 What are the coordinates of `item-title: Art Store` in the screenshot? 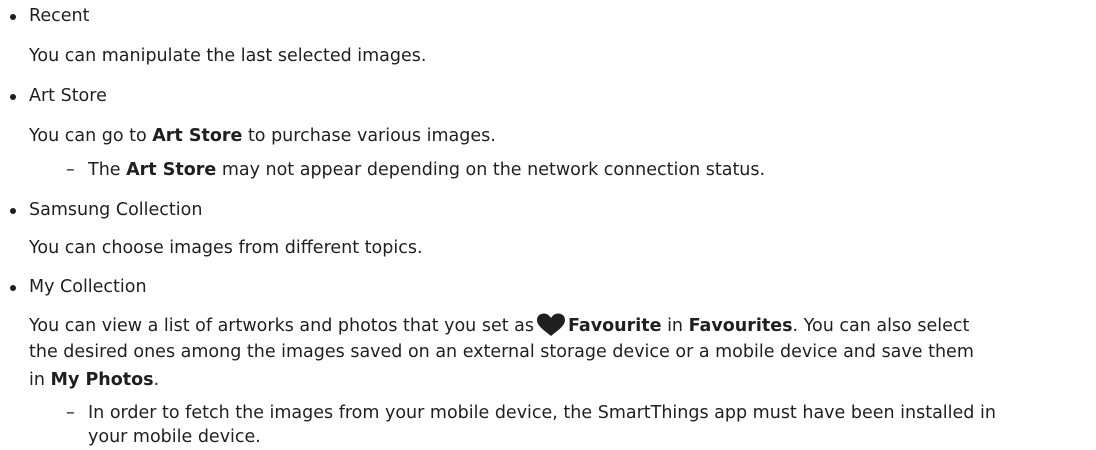 It's located at (68, 96).